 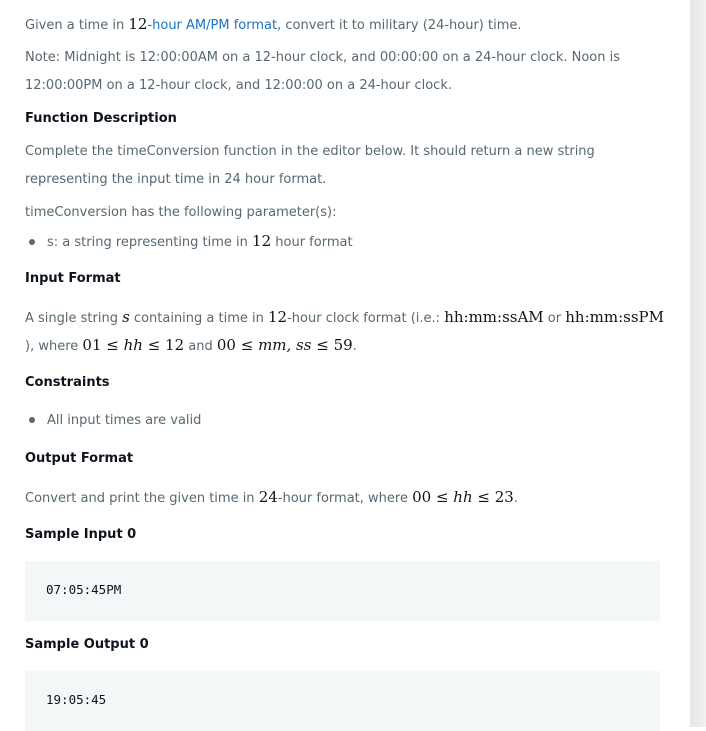 I want to click on input-format-heading: Input Format, so click(x=73, y=278).